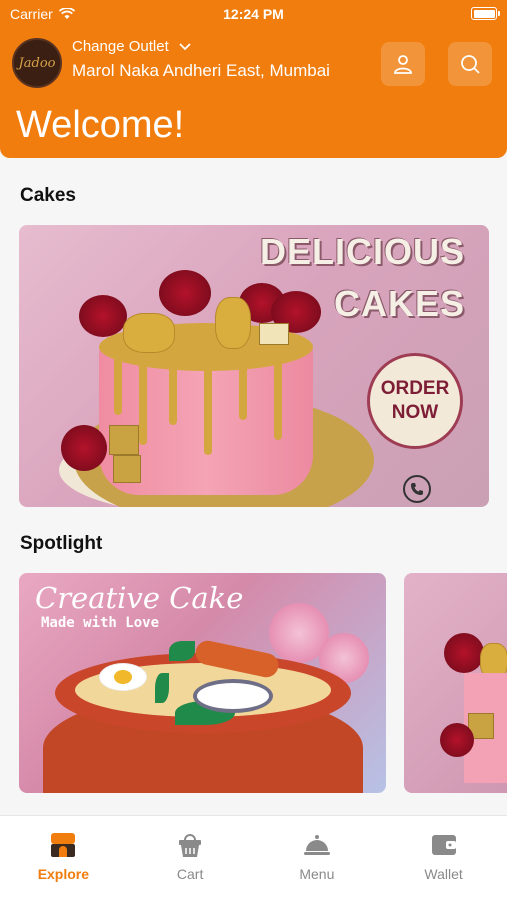  What do you see at coordinates (316, 845) in the screenshot?
I see `cloche-icon` at bounding box center [316, 845].